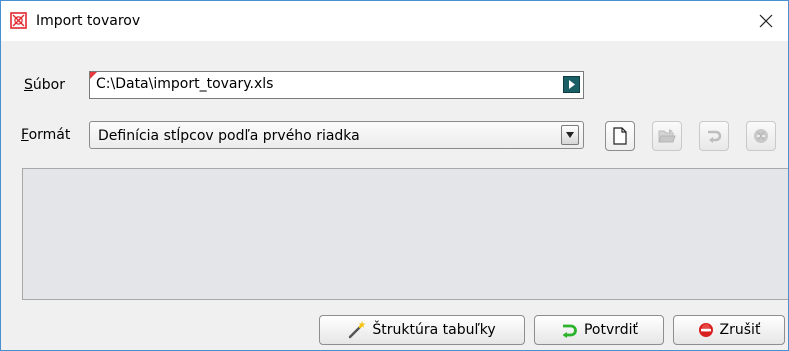 The image size is (789, 351). Describe the element at coordinates (326, 84) in the screenshot. I see `file-path-input` at that location.